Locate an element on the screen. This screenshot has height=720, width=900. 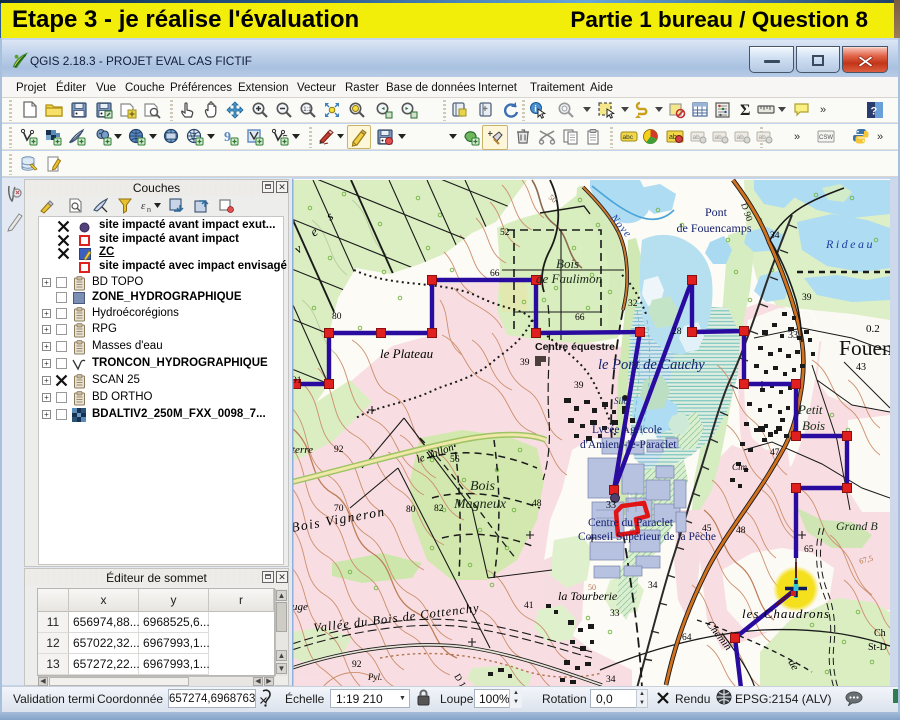
svg-text: terre is located at coordinates (302, 450).